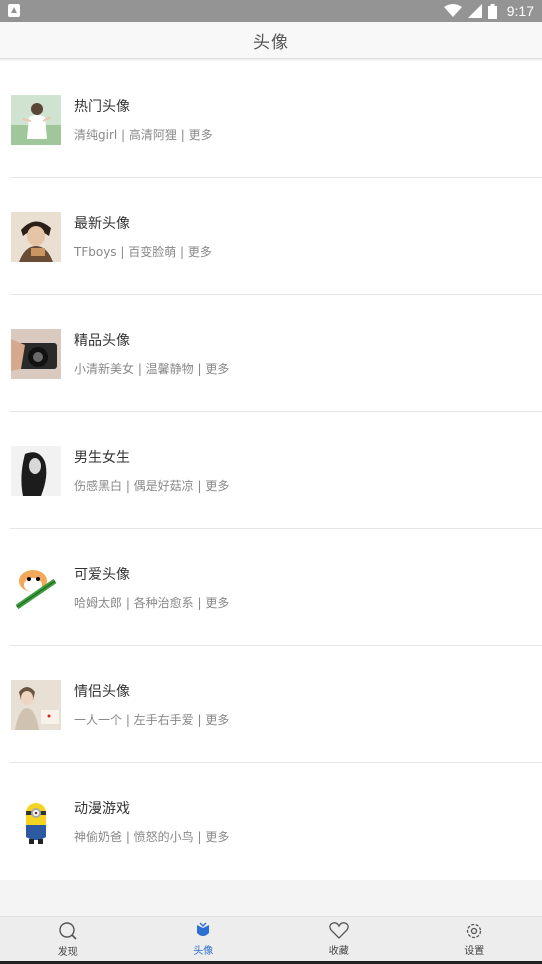  I want to click on app-header: 头像, so click(271, 40).